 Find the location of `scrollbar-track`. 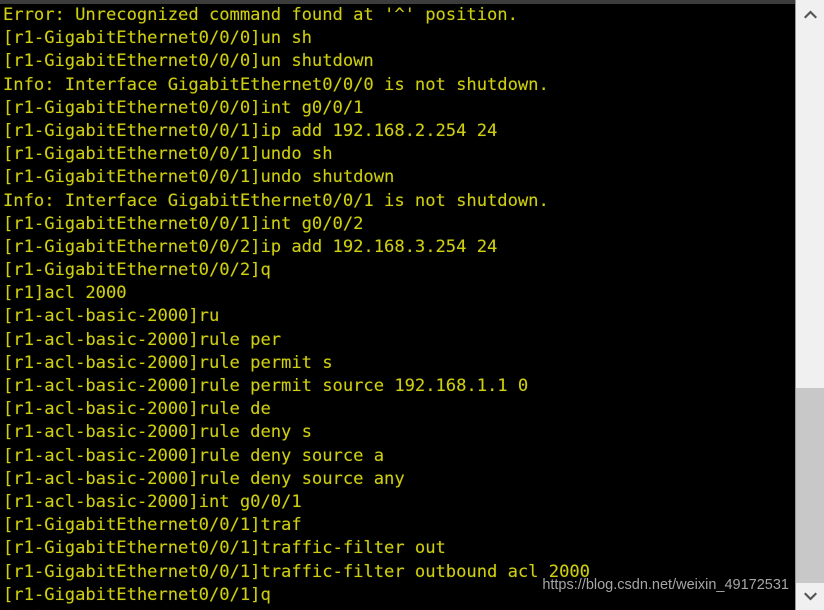

scrollbar-track is located at coordinates (810, 305).